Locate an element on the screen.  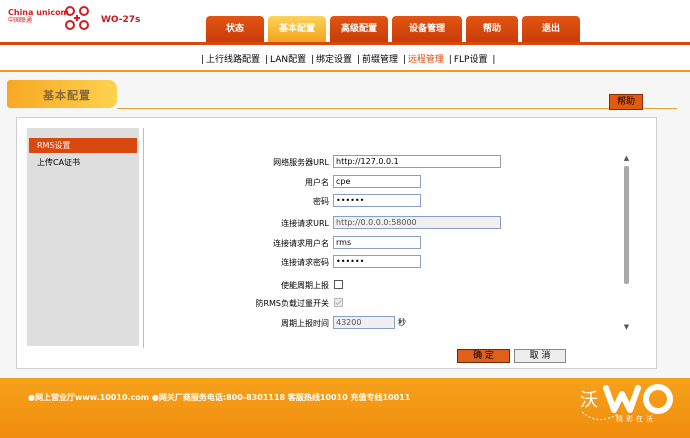
help-button: 帮助 is located at coordinates (626, 102).